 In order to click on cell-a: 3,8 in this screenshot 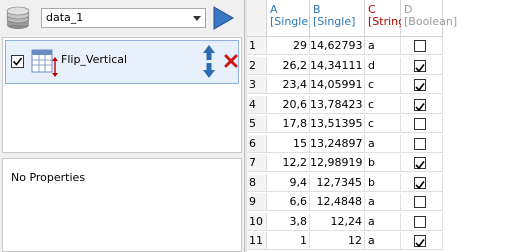, I will do `click(288, 221)`.